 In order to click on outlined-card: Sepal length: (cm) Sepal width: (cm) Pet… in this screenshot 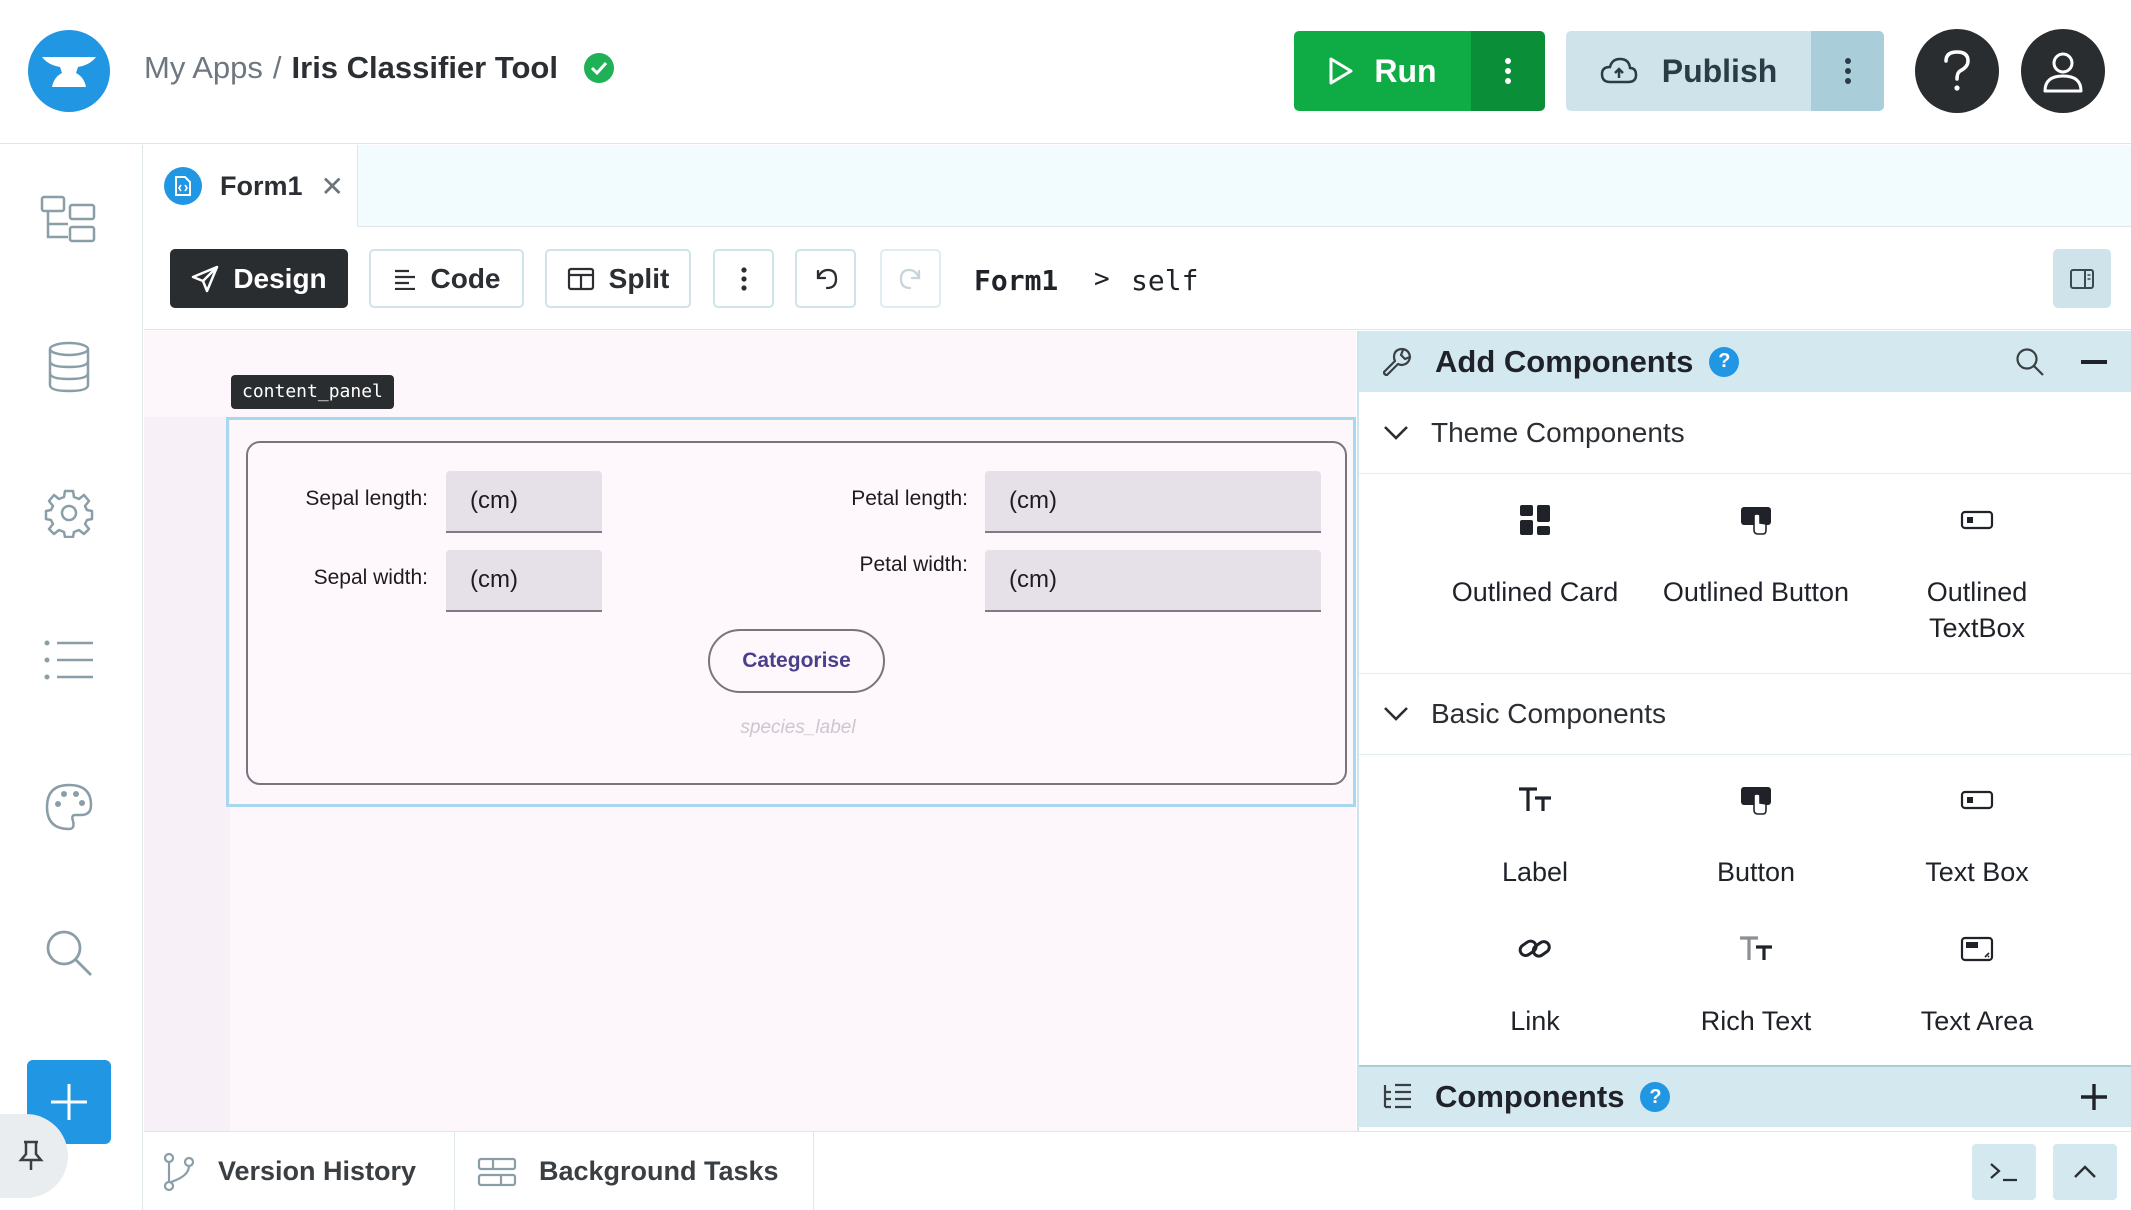, I will do `click(796, 613)`.